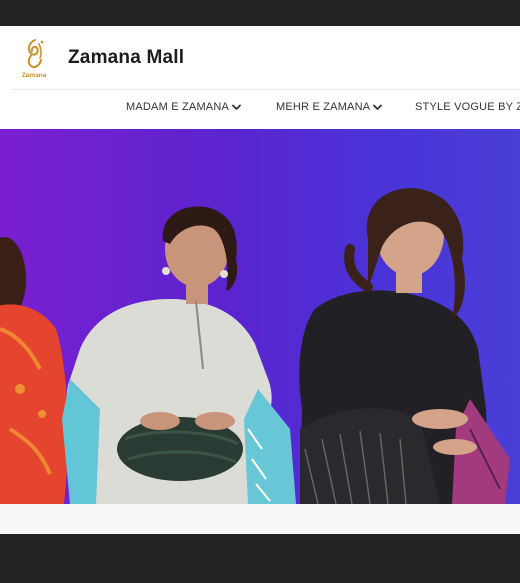 This screenshot has width=520, height=583. I want to click on browser-top-bar, so click(260, 13).